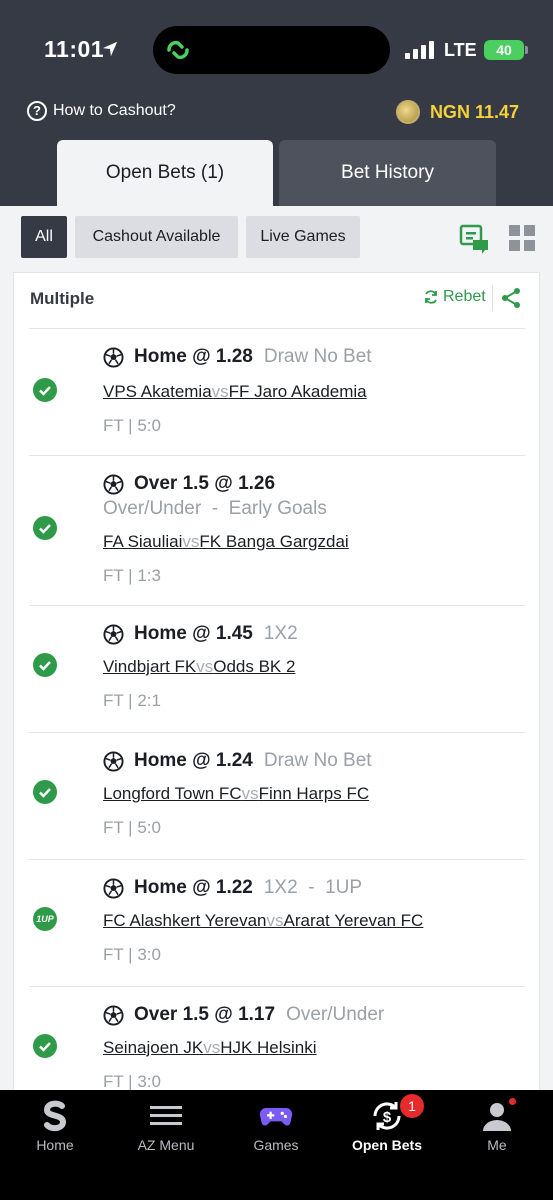  I want to click on selection-pick: Home @ 1.22, so click(193, 887).